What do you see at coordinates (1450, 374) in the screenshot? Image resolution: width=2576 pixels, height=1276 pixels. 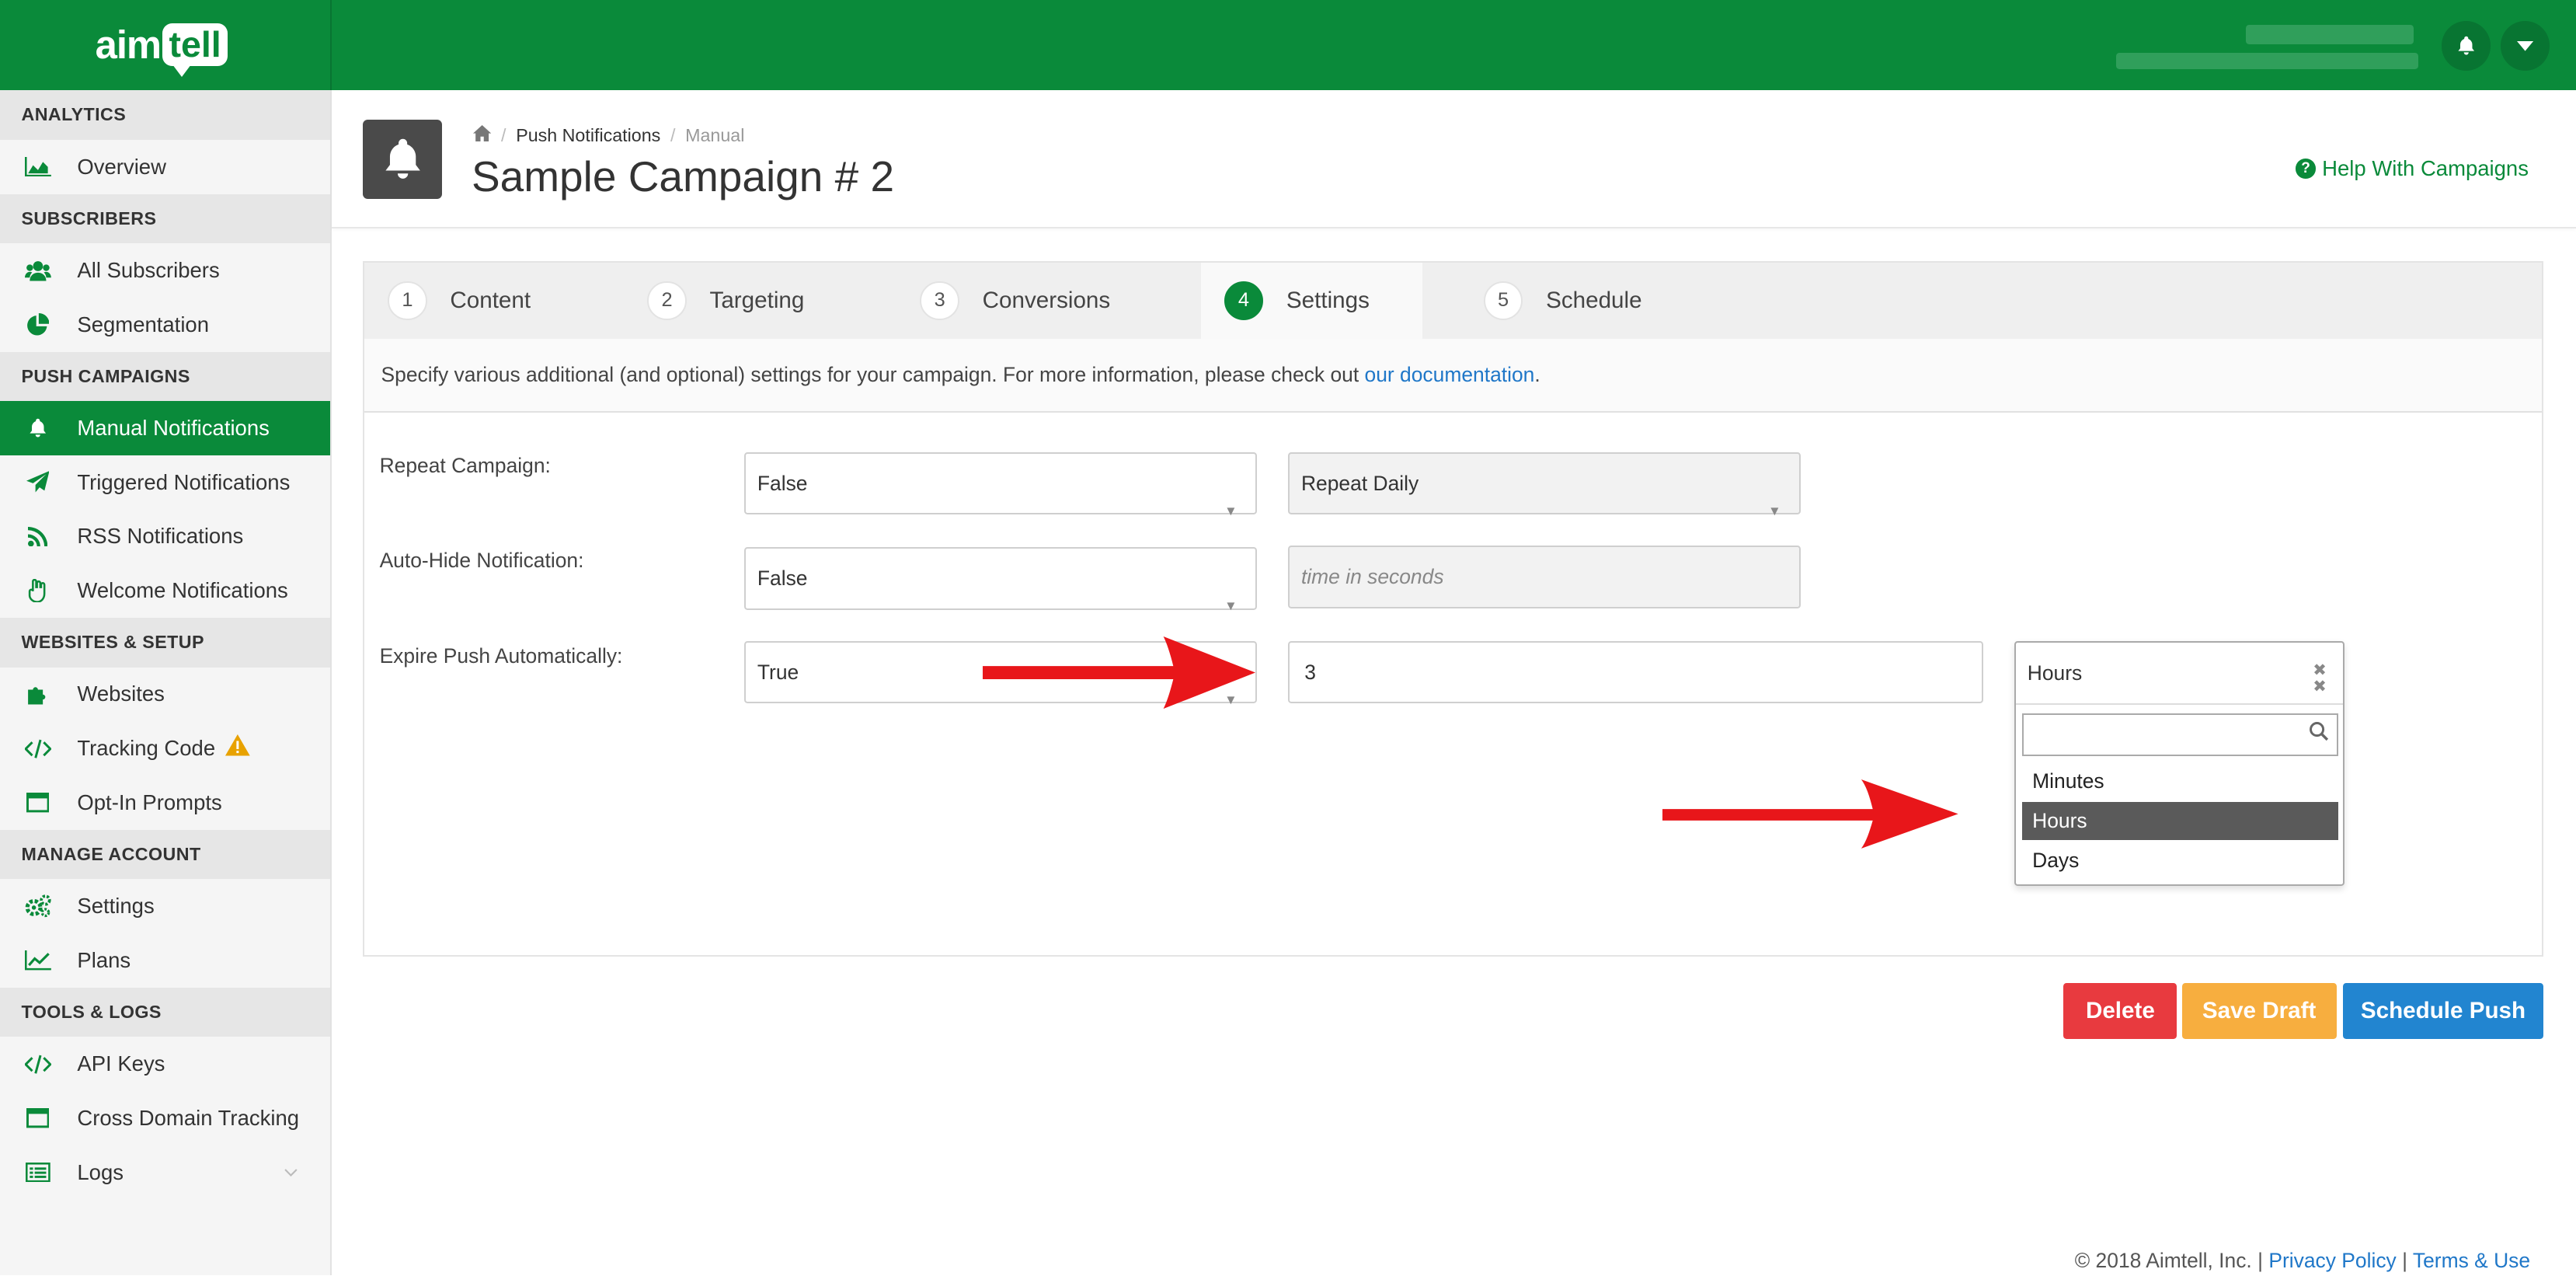 I see `documentation-link: our documentation` at bounding box center [1450, 374].